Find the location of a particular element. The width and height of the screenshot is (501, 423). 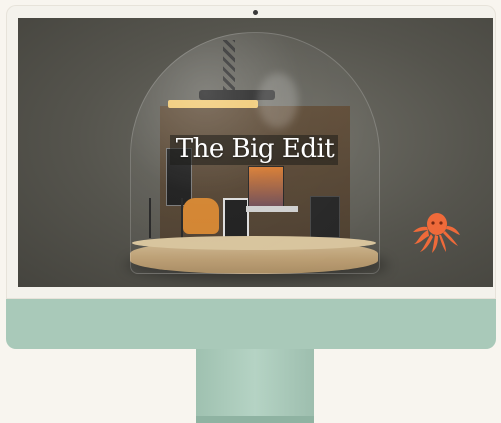

dome-highlight is located at coordinates (278, 100).